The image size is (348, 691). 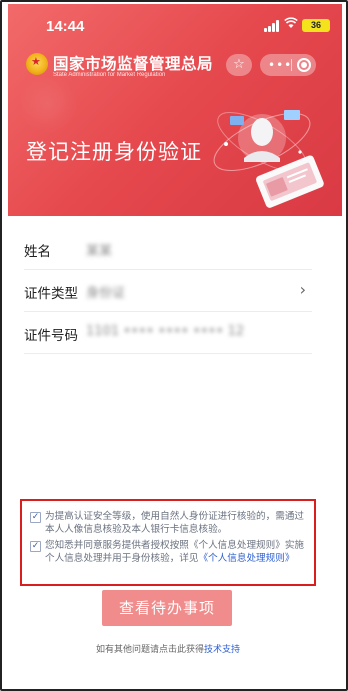 What do you see at coordinates (167, 608) in the screenshot?
I see `view-todo-button: 查看待办事项` at bounding box center [167, 608].